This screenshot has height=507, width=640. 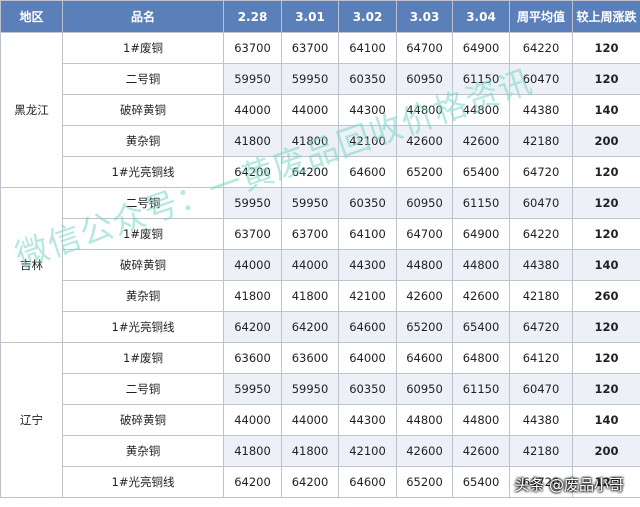 I want to click on header-weekly-average: 周平均值, so click(x=541, y=16).